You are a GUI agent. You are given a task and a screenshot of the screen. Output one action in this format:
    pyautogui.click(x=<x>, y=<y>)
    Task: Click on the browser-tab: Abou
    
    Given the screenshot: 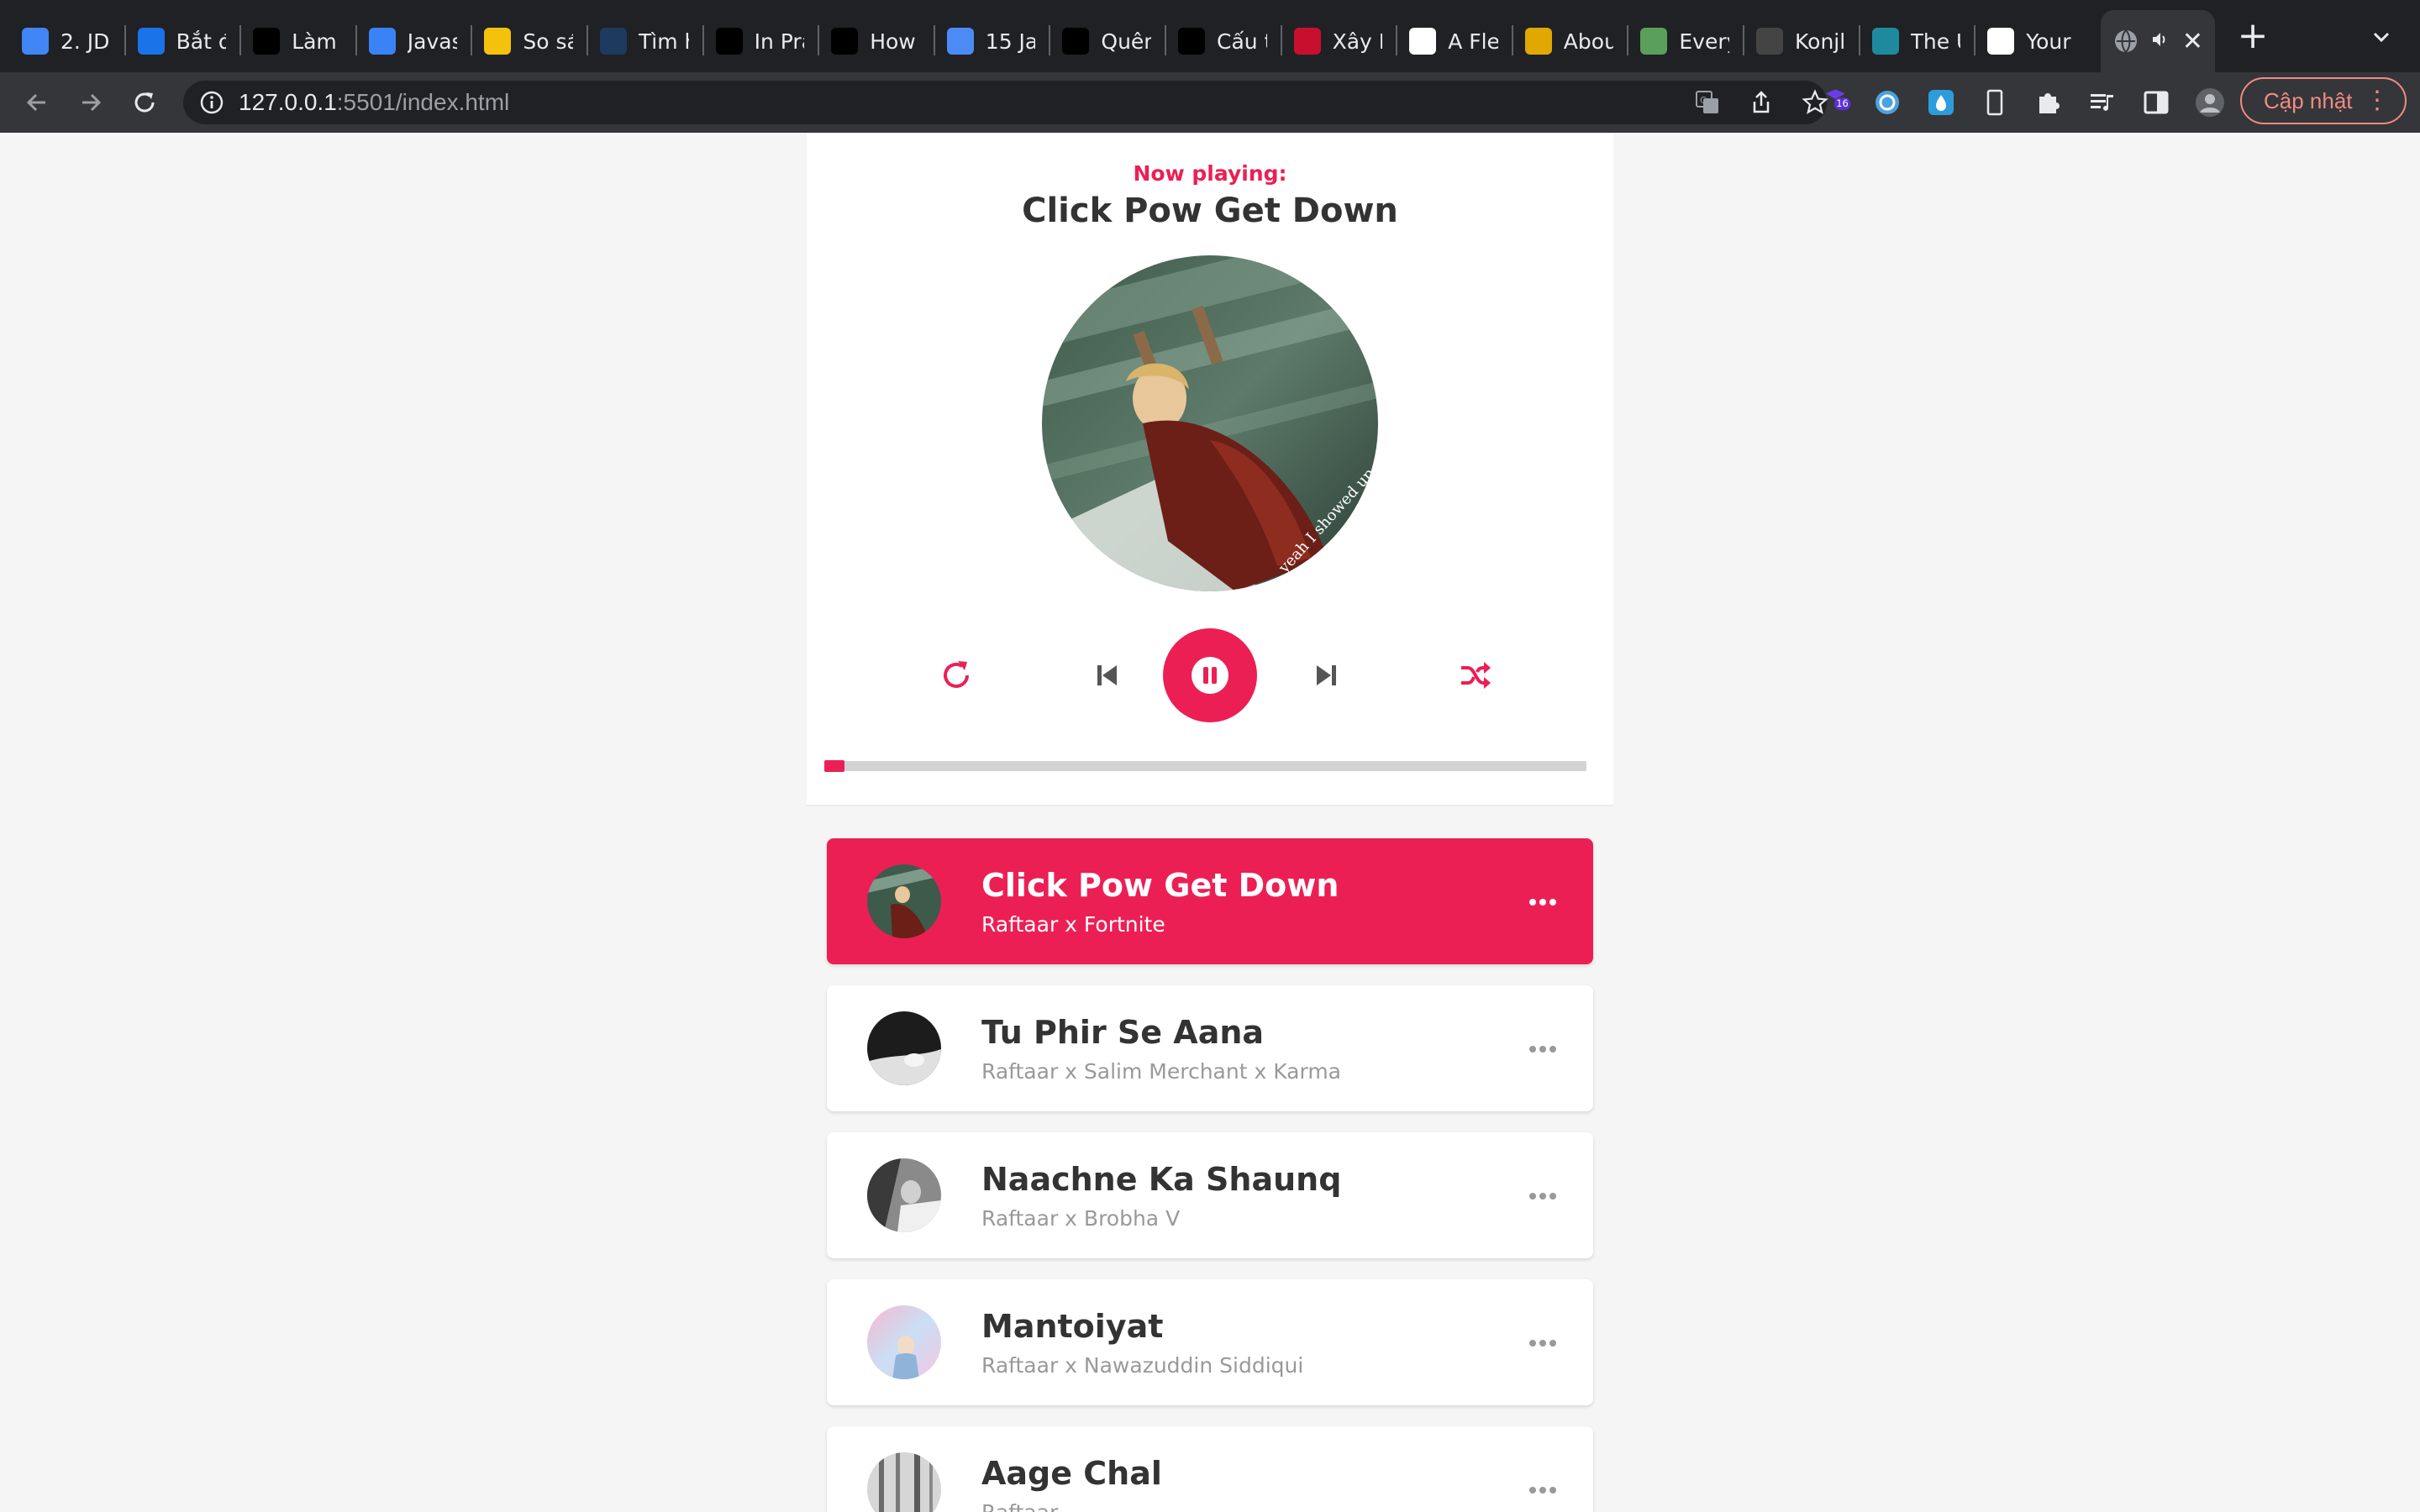 What is the action you would take?
    pyautogui.click(x=1569, y=41)
    